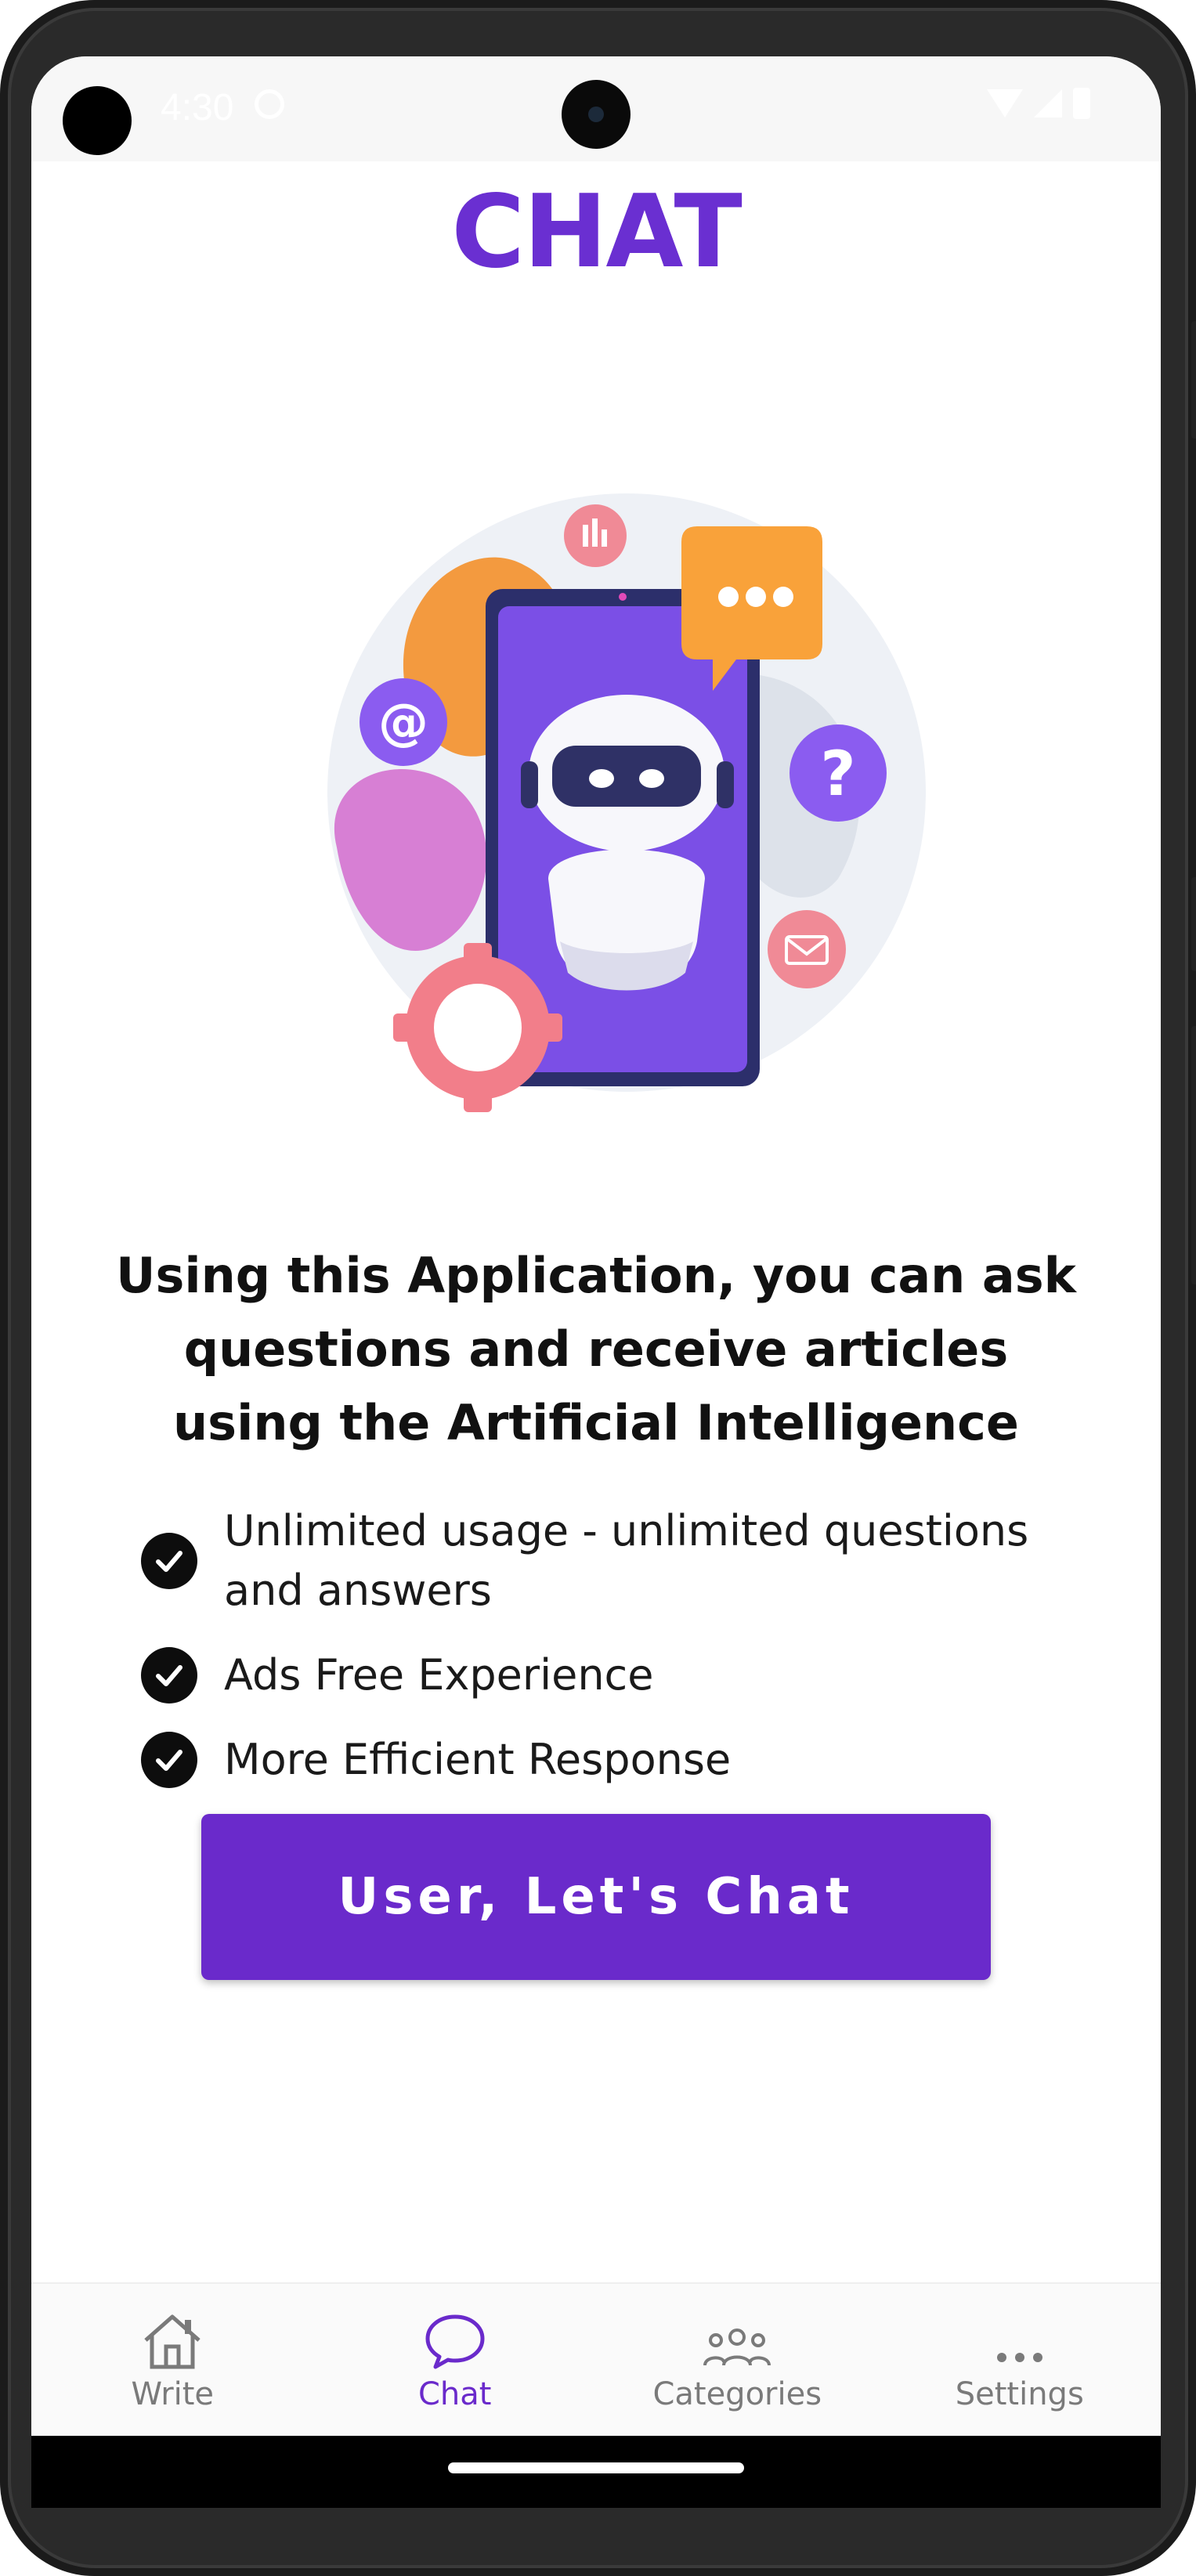  Describe the element at coordinates (807, 949) in the screenshot. I see `mail-bubble-icon` at that location.